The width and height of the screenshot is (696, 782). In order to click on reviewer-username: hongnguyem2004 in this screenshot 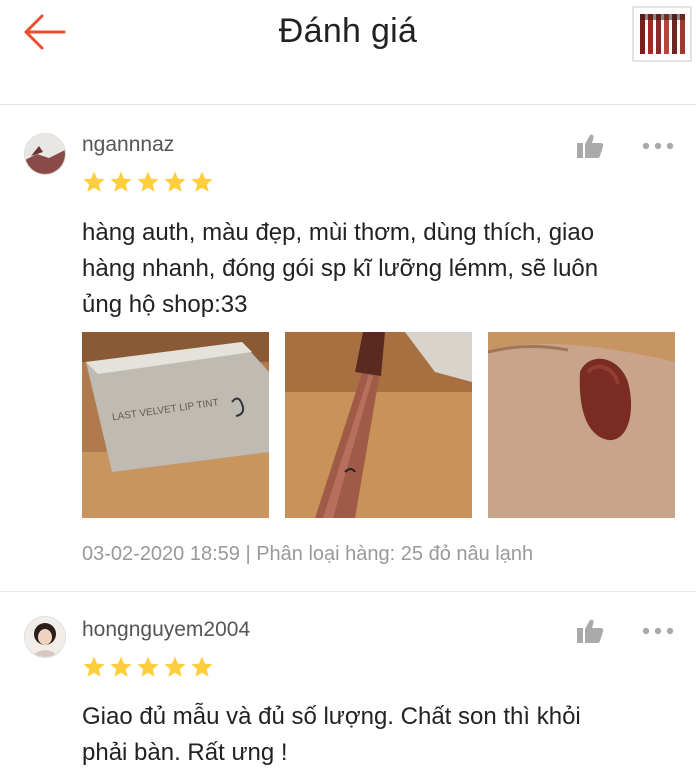, I will do `click(166, 630)`.